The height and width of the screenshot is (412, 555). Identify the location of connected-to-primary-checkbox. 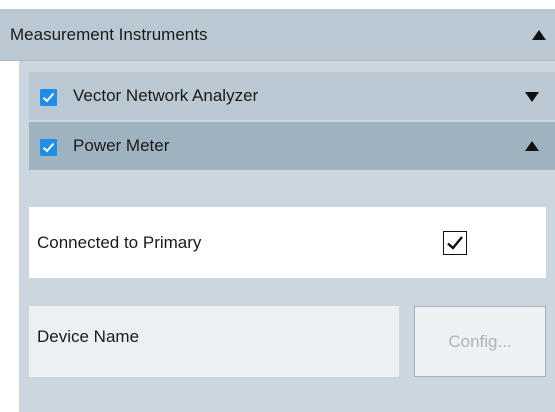
(455, 243).